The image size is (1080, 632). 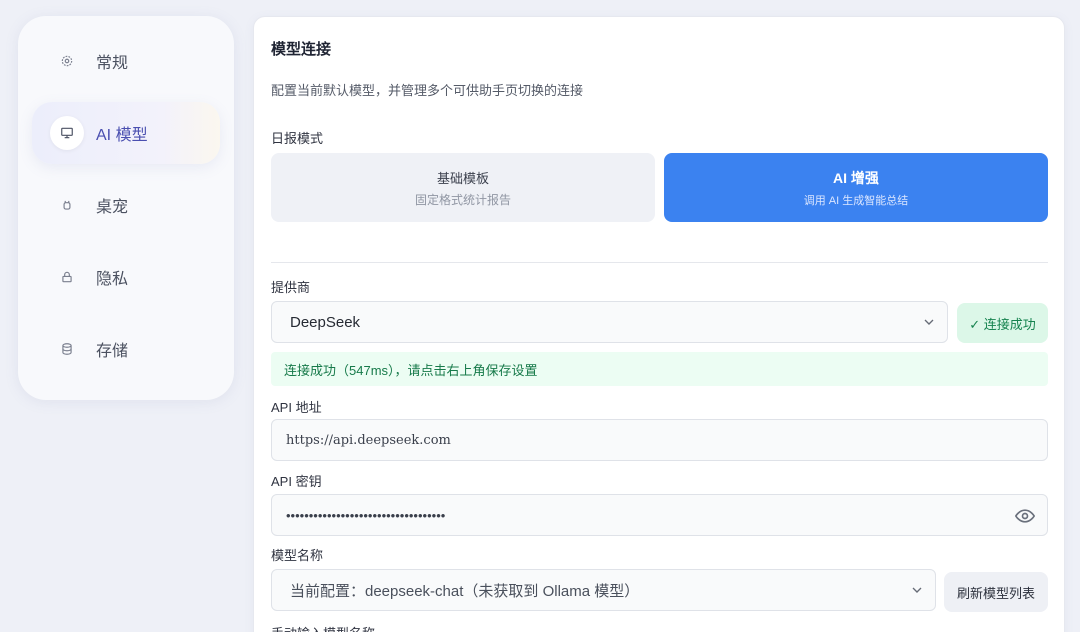 I want to click on provider-select: DeepSeek, so click(x=609, y=322).